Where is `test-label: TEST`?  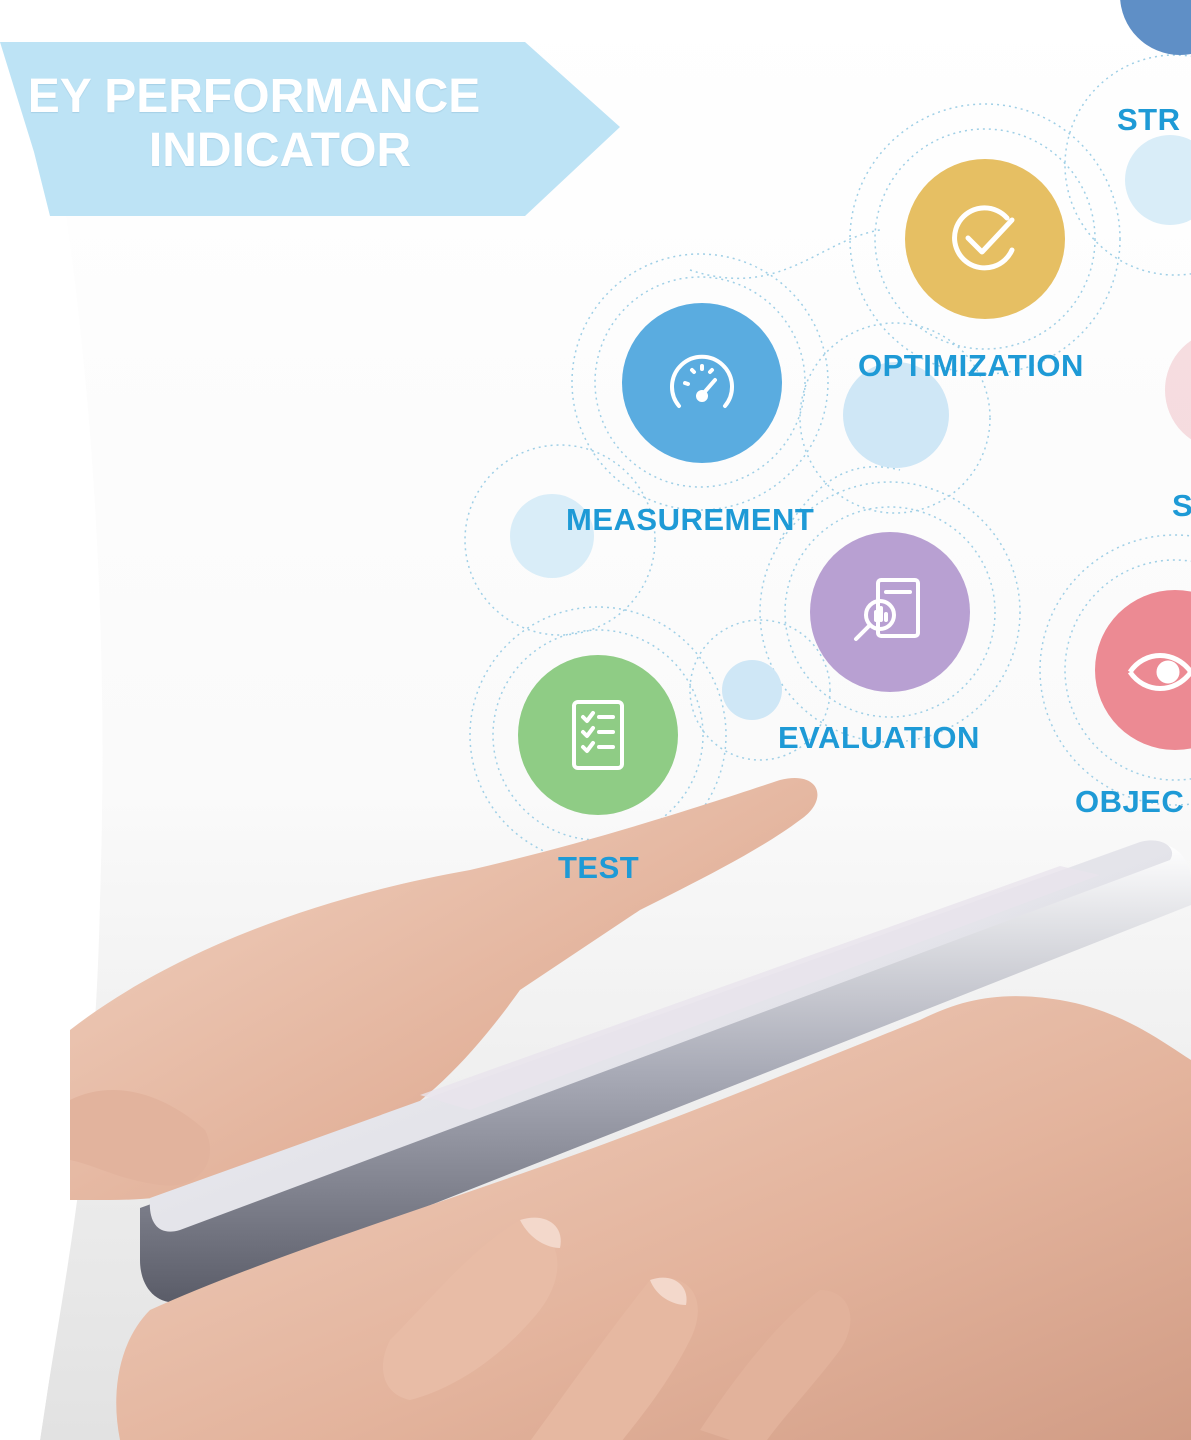 test-label: TEST is located at coordinates (599, 867).